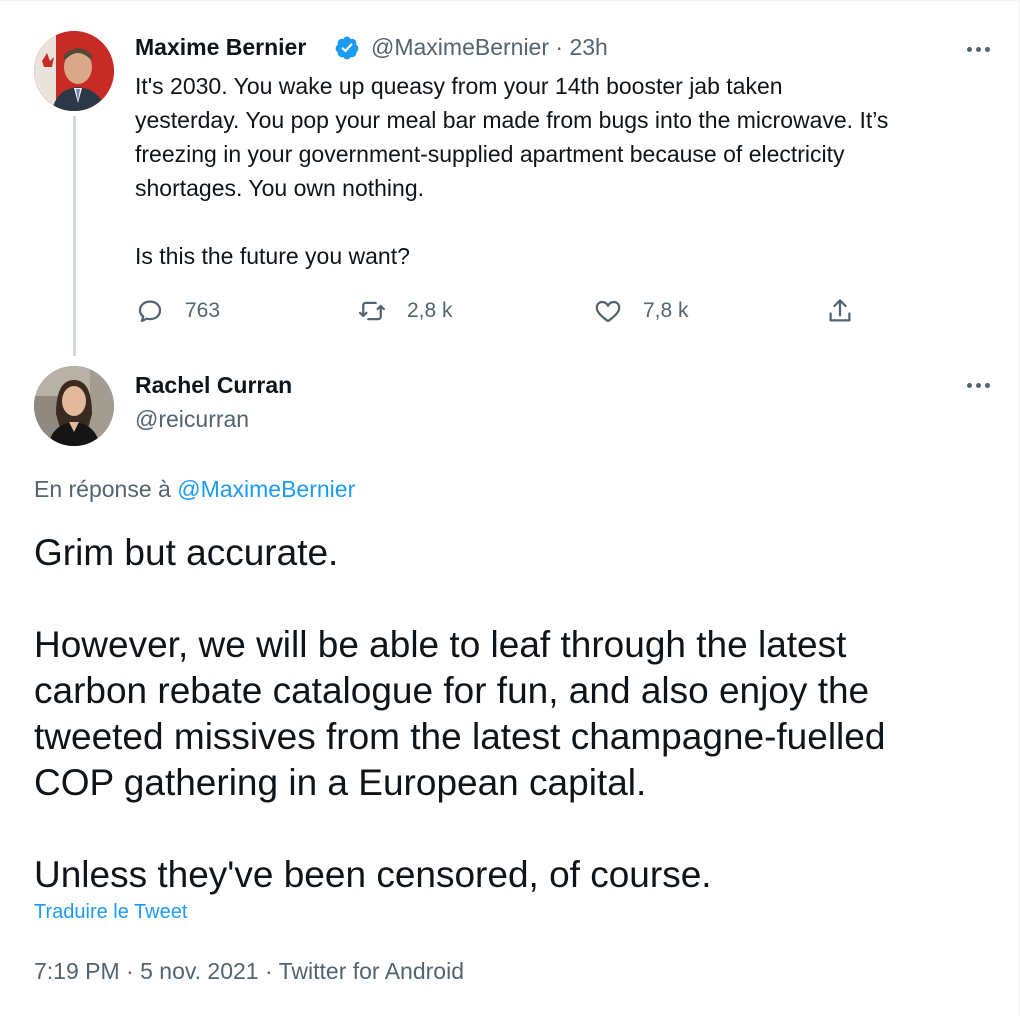 The image size is (1020, 1016). I want to click on reply-count: 763, so click(203, 310).